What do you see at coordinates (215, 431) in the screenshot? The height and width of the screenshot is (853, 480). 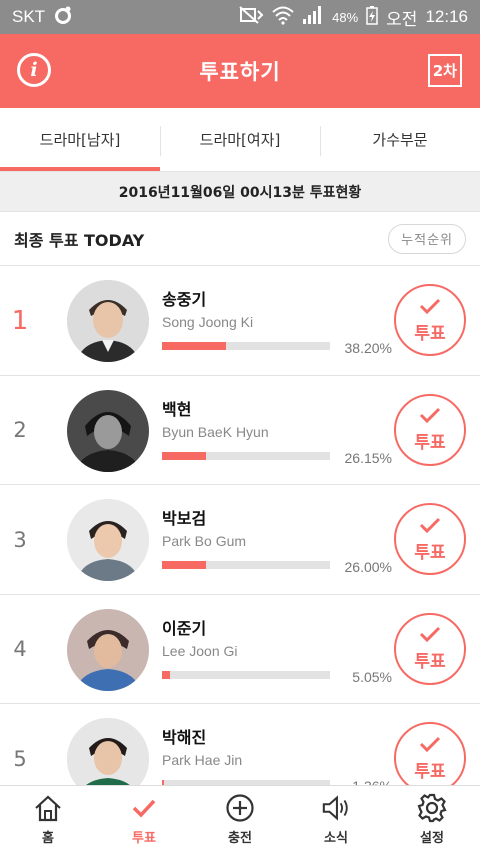 I see `candidate-english-name: Byun BaeK Hyun` at bounding box center [215, 431].